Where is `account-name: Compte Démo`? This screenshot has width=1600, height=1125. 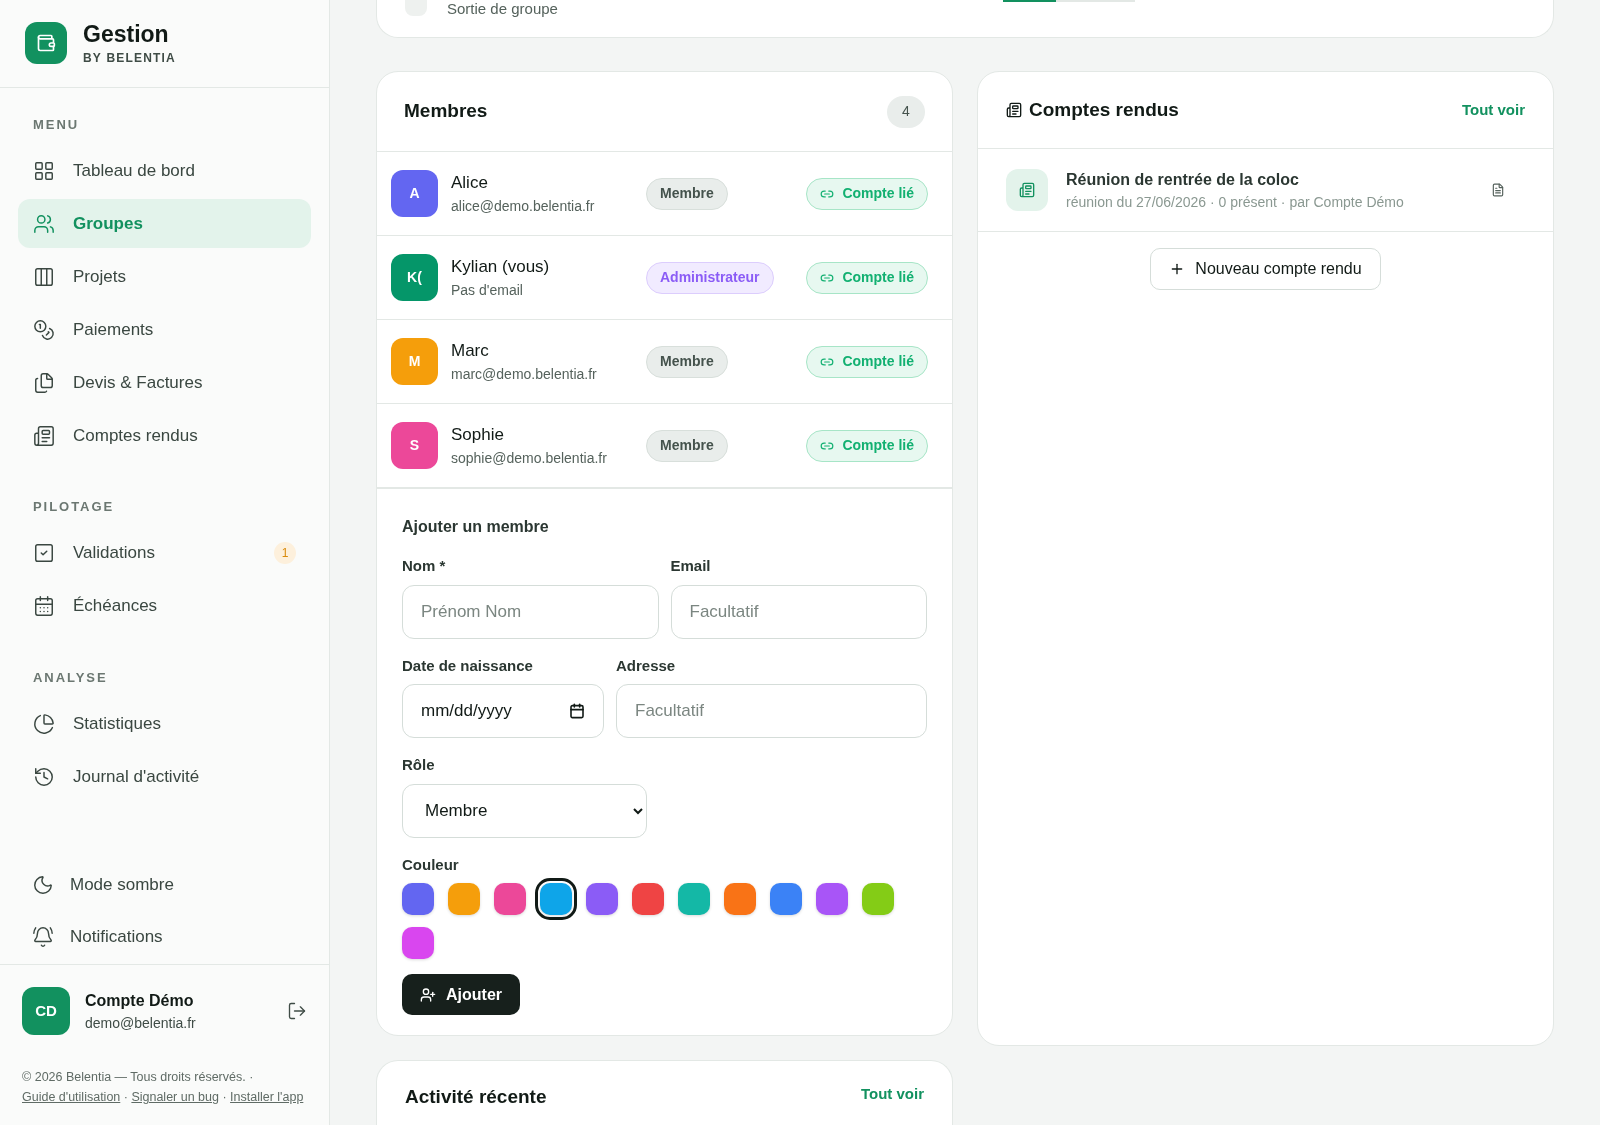 account-name: Compte Démo is located at coordinates (140, 1000).